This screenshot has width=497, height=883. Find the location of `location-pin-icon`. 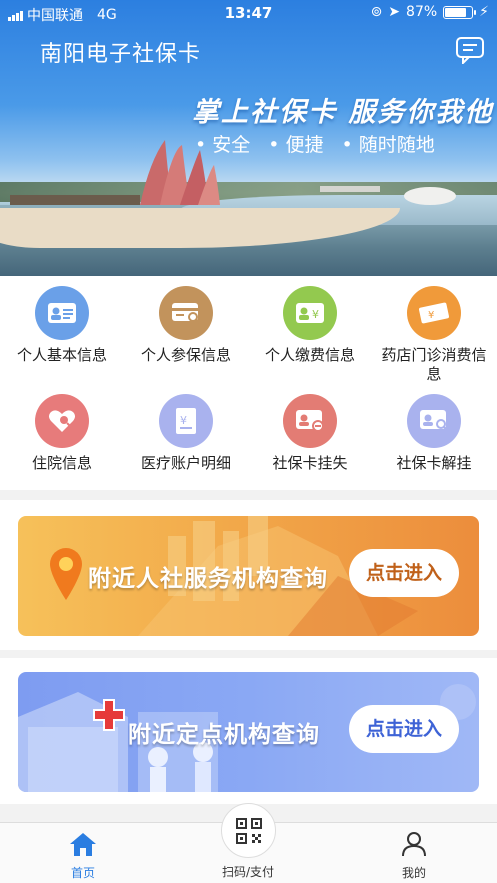

location-pin-icon is located at coordinates (66, 574).